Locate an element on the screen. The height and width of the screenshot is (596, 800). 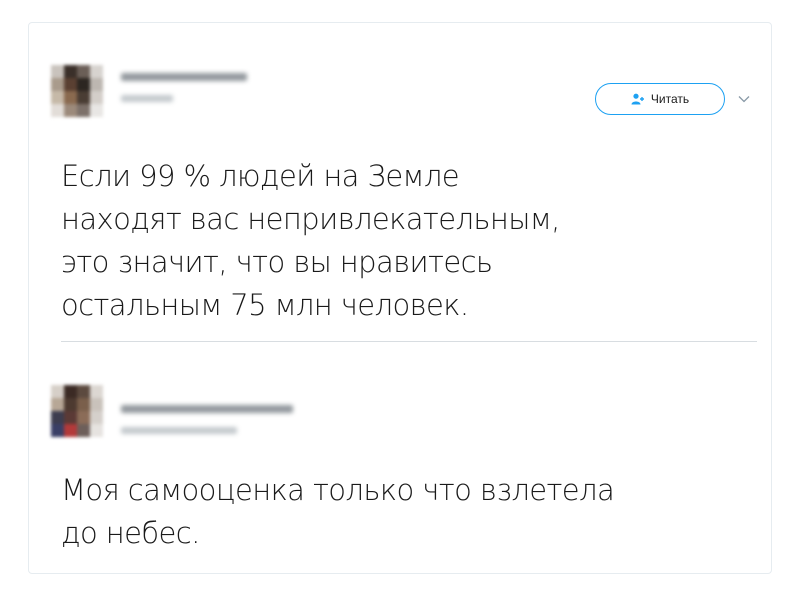
follow-label: Читать is located at coordinates (670, 99).